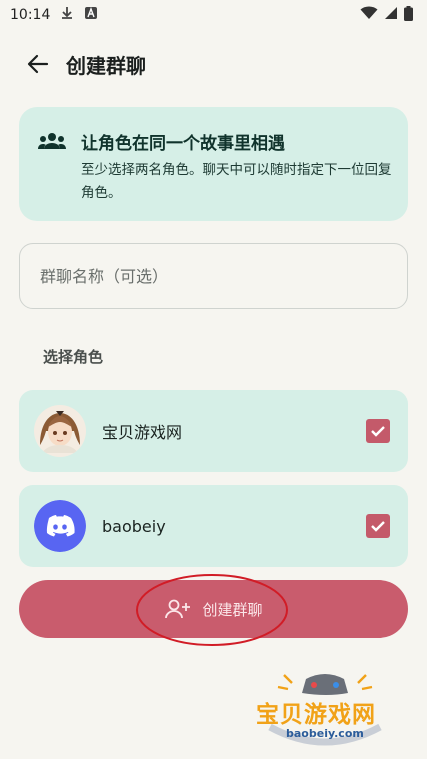 The image size is (427, 759). I want to click on select-characters-label: 选择角色, so click(73, 357).